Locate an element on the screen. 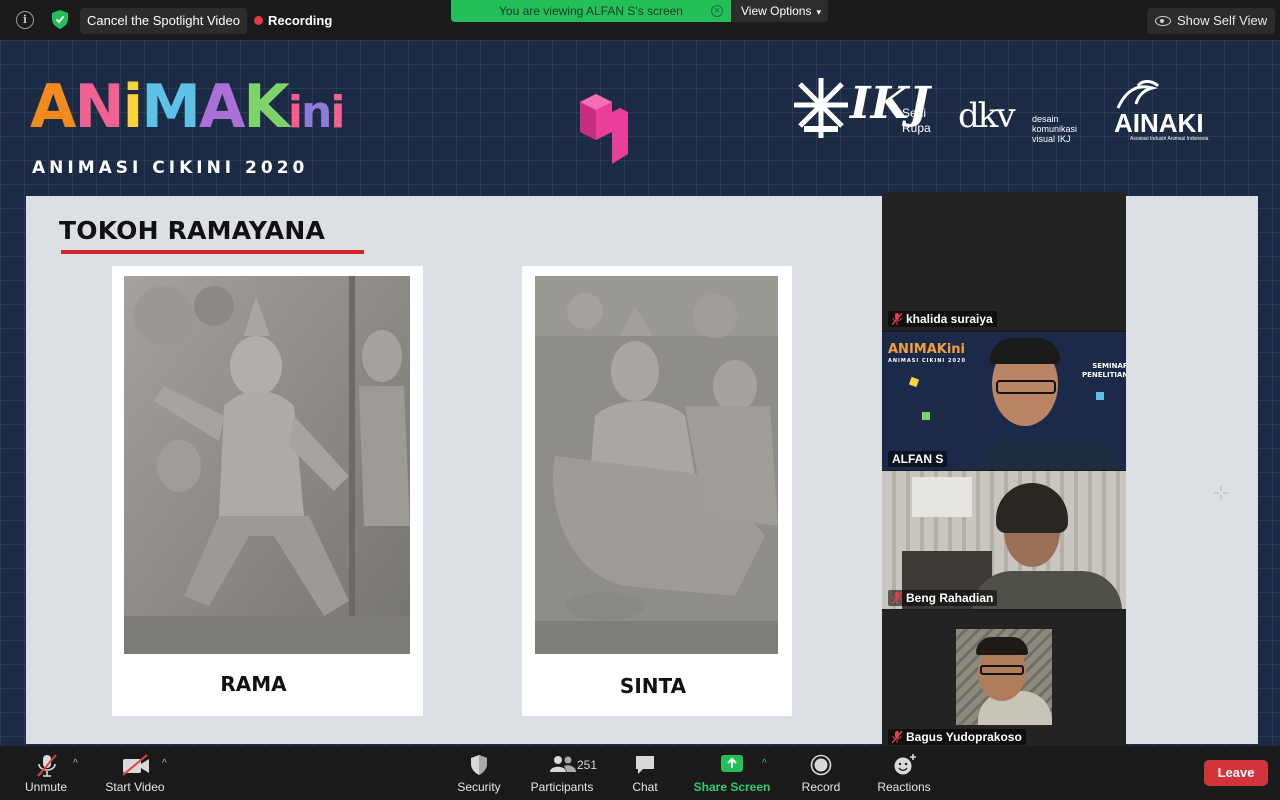 This screenshot has width=1280, height=800. logo-subtitle: ANIMASI CIKINI 2020 is located at coordinates (170, 168).